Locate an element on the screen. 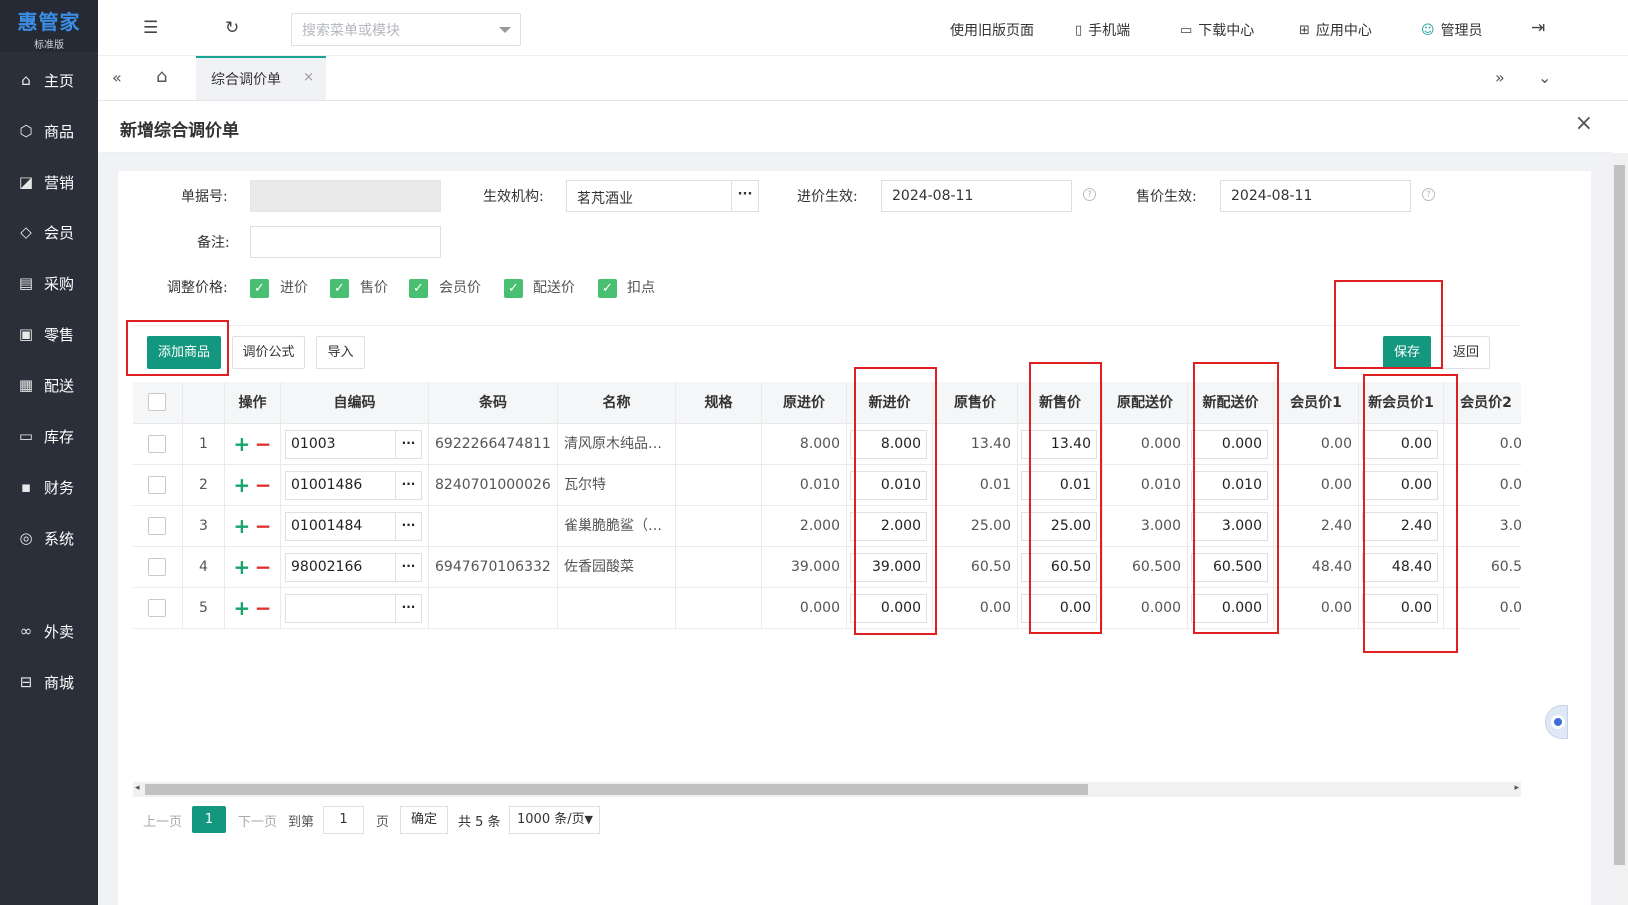 The width and height of the screenshot is (1628, 905). pager-page-unit: 页 is located at coordinates (383, 822).